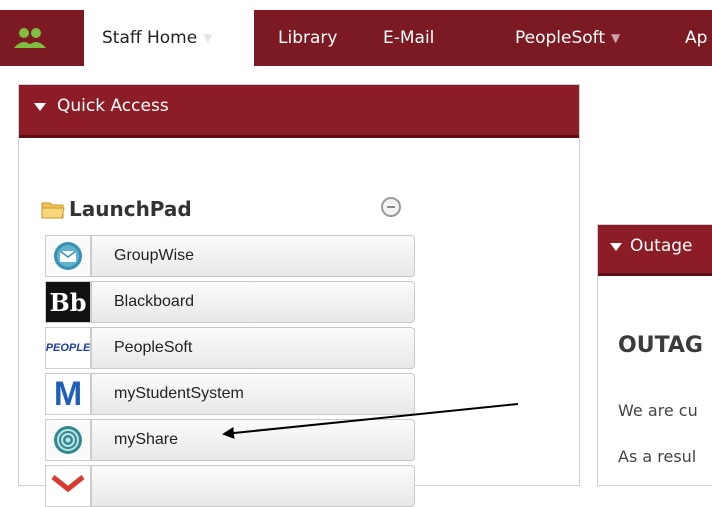 The width and height of the screenshot is (712, 507). I want to click on peoplesoft-logo-text: PEOPLE, so click(68, 348).